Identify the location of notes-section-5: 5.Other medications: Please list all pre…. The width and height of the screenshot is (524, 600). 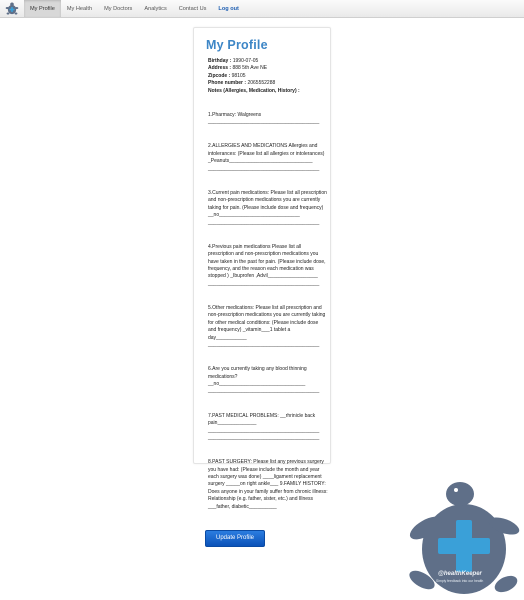
(267, 327).